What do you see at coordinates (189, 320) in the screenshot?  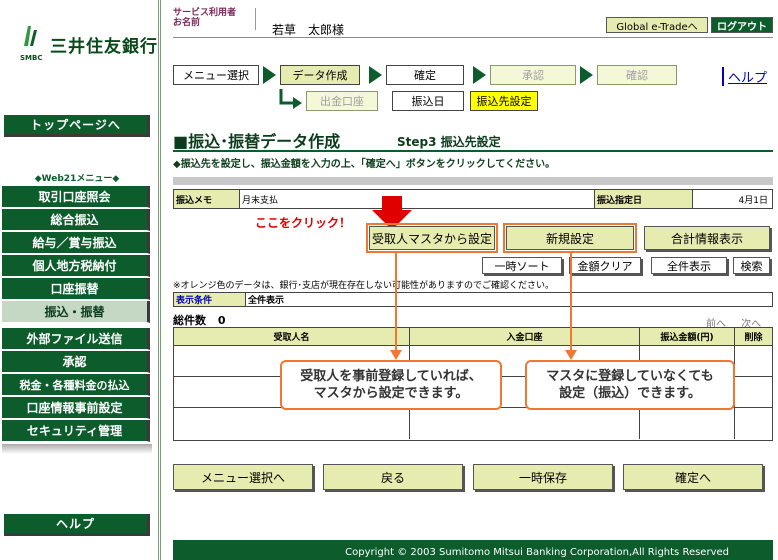 I see `total-count-label: 総件数` at bounding box center [189, 320].